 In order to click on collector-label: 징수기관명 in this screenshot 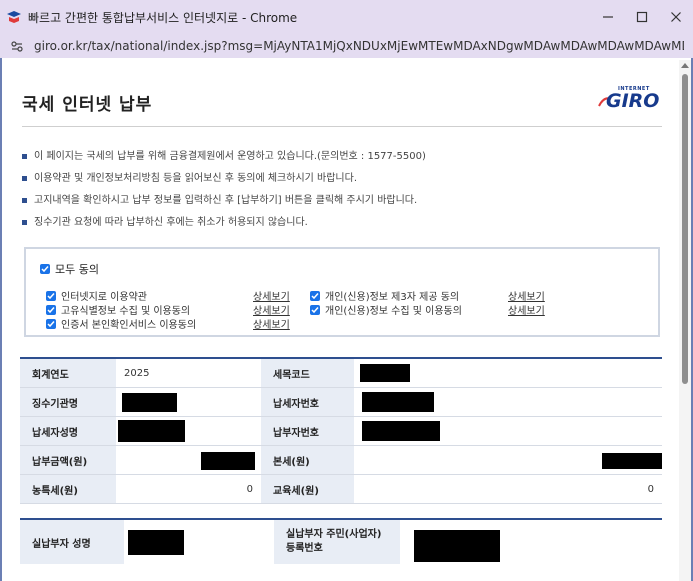, I will do `click(68, 402)`.